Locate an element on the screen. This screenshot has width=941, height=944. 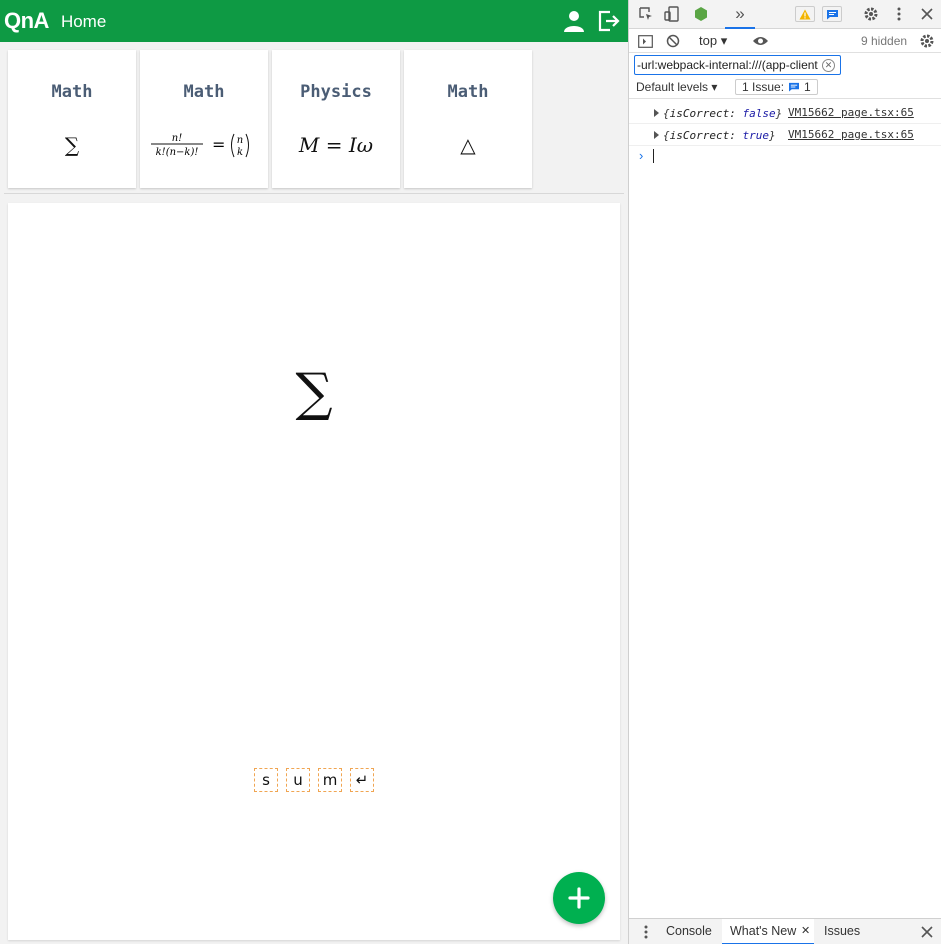
card-formula: △ is located at coordinates (468, 145).